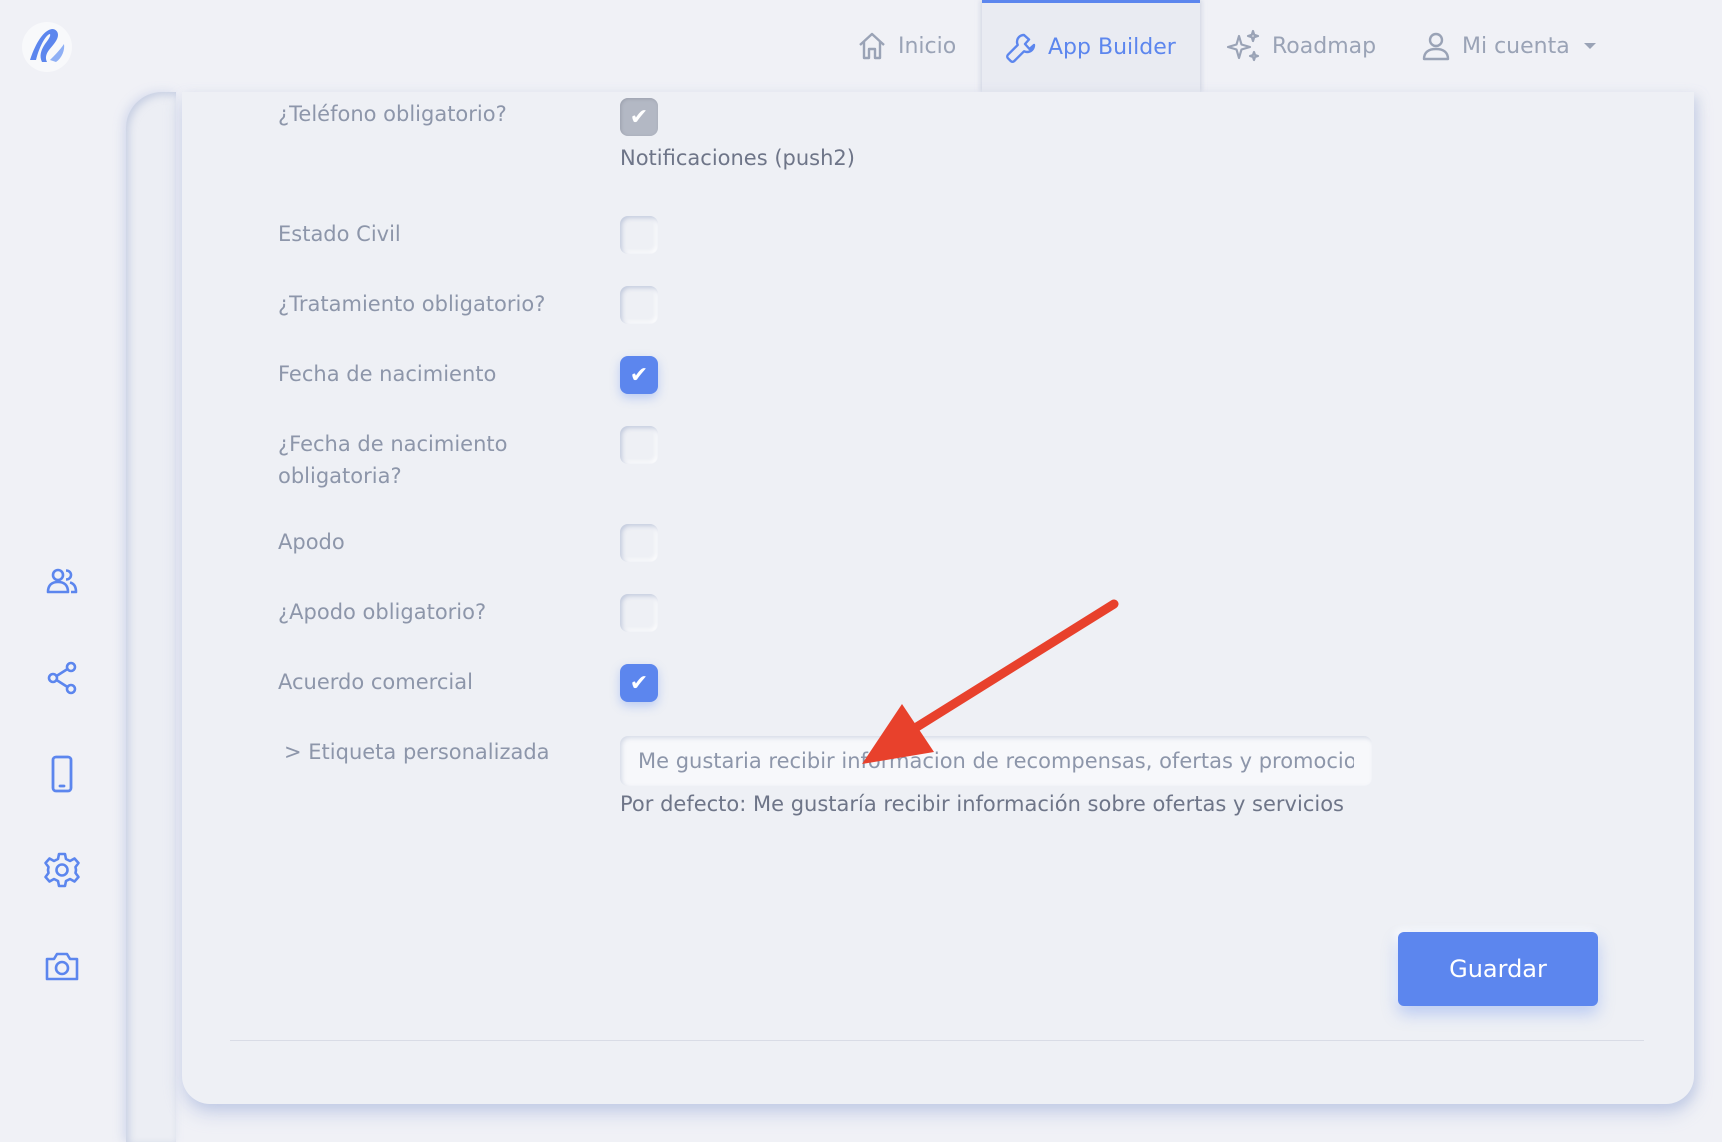  I want to click on top-navigation: Inicio App Builder Roadmap Mi cuenta, so click(861, 46).